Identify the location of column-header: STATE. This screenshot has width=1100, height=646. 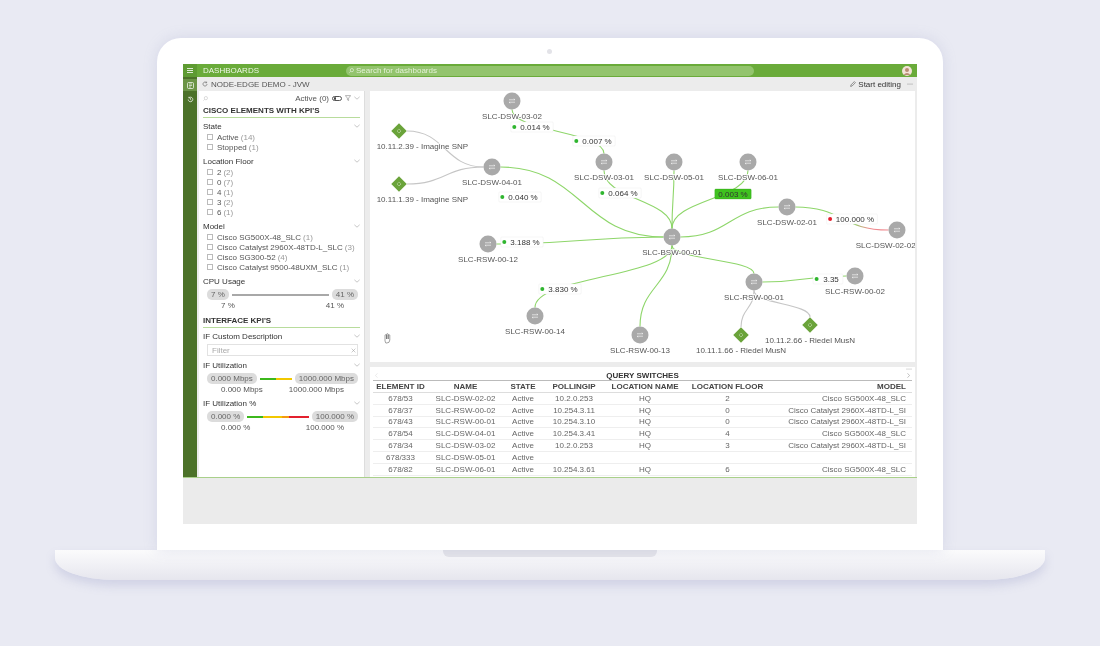
(523, 386).